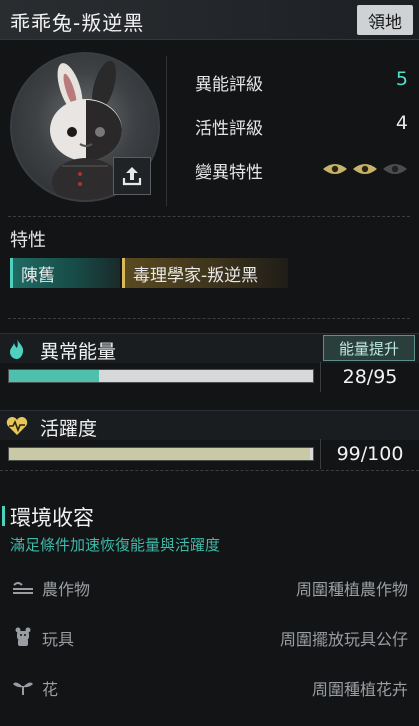 This screenshot has width=419, height=726. I want to click on env-accent, so click(3, 516).